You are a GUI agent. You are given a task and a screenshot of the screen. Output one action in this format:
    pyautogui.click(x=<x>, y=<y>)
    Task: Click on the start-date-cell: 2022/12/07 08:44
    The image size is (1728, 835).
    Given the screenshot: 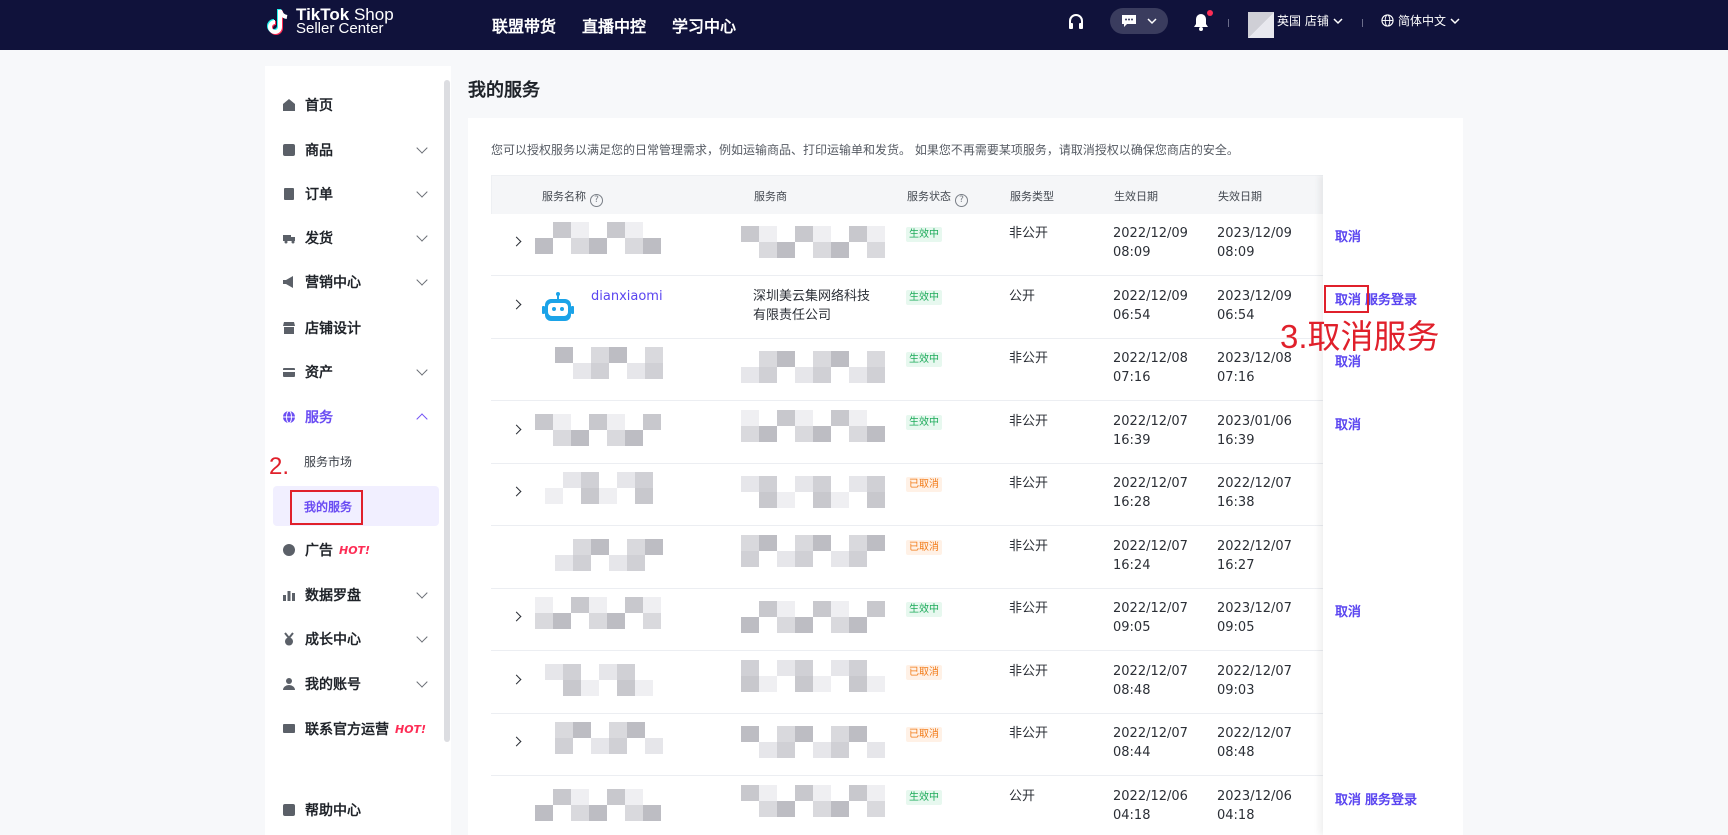 What is the action you would take?
    pyautogui.click(x=1150, y=743)
    